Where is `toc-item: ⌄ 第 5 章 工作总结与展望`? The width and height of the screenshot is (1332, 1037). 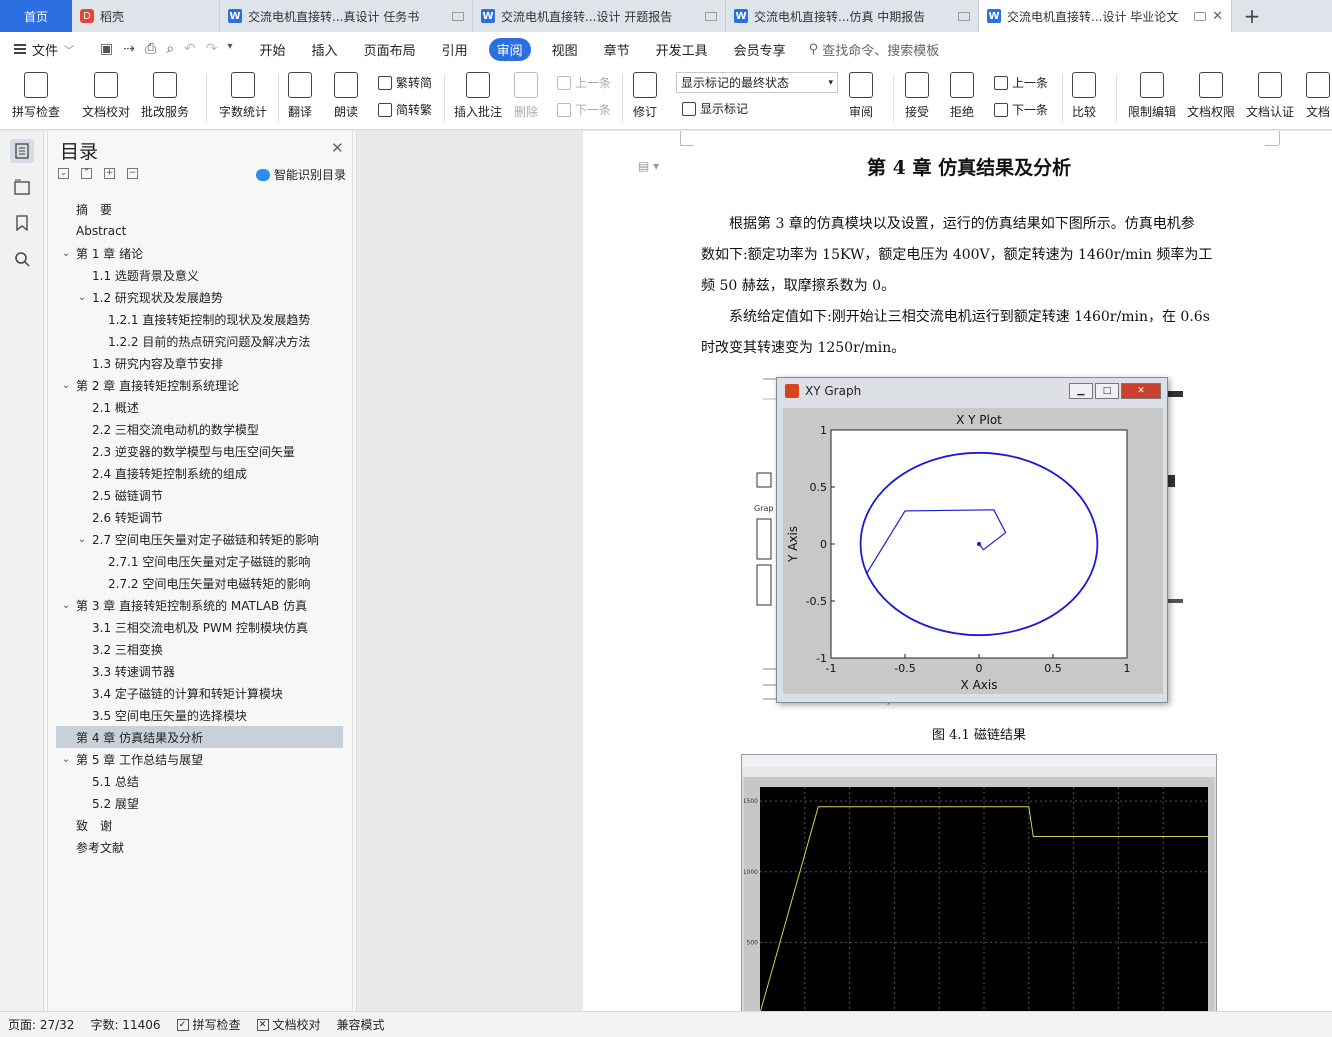 toc-item: ⌄ 第 5 章 工作总结与展望 is located at coordinates (199, 759).